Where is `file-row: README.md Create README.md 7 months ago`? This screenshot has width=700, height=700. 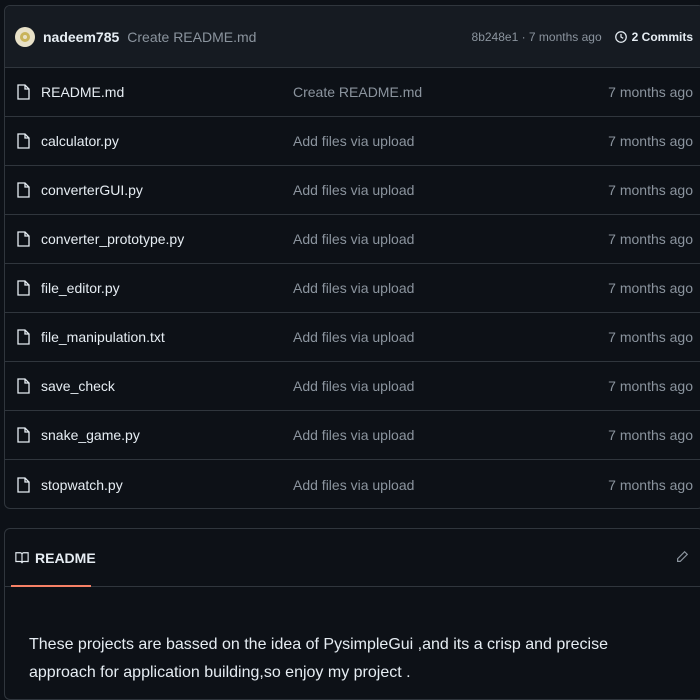 file-row: README.md Create README.md 7 months ago is located at coordinates (352, 92).